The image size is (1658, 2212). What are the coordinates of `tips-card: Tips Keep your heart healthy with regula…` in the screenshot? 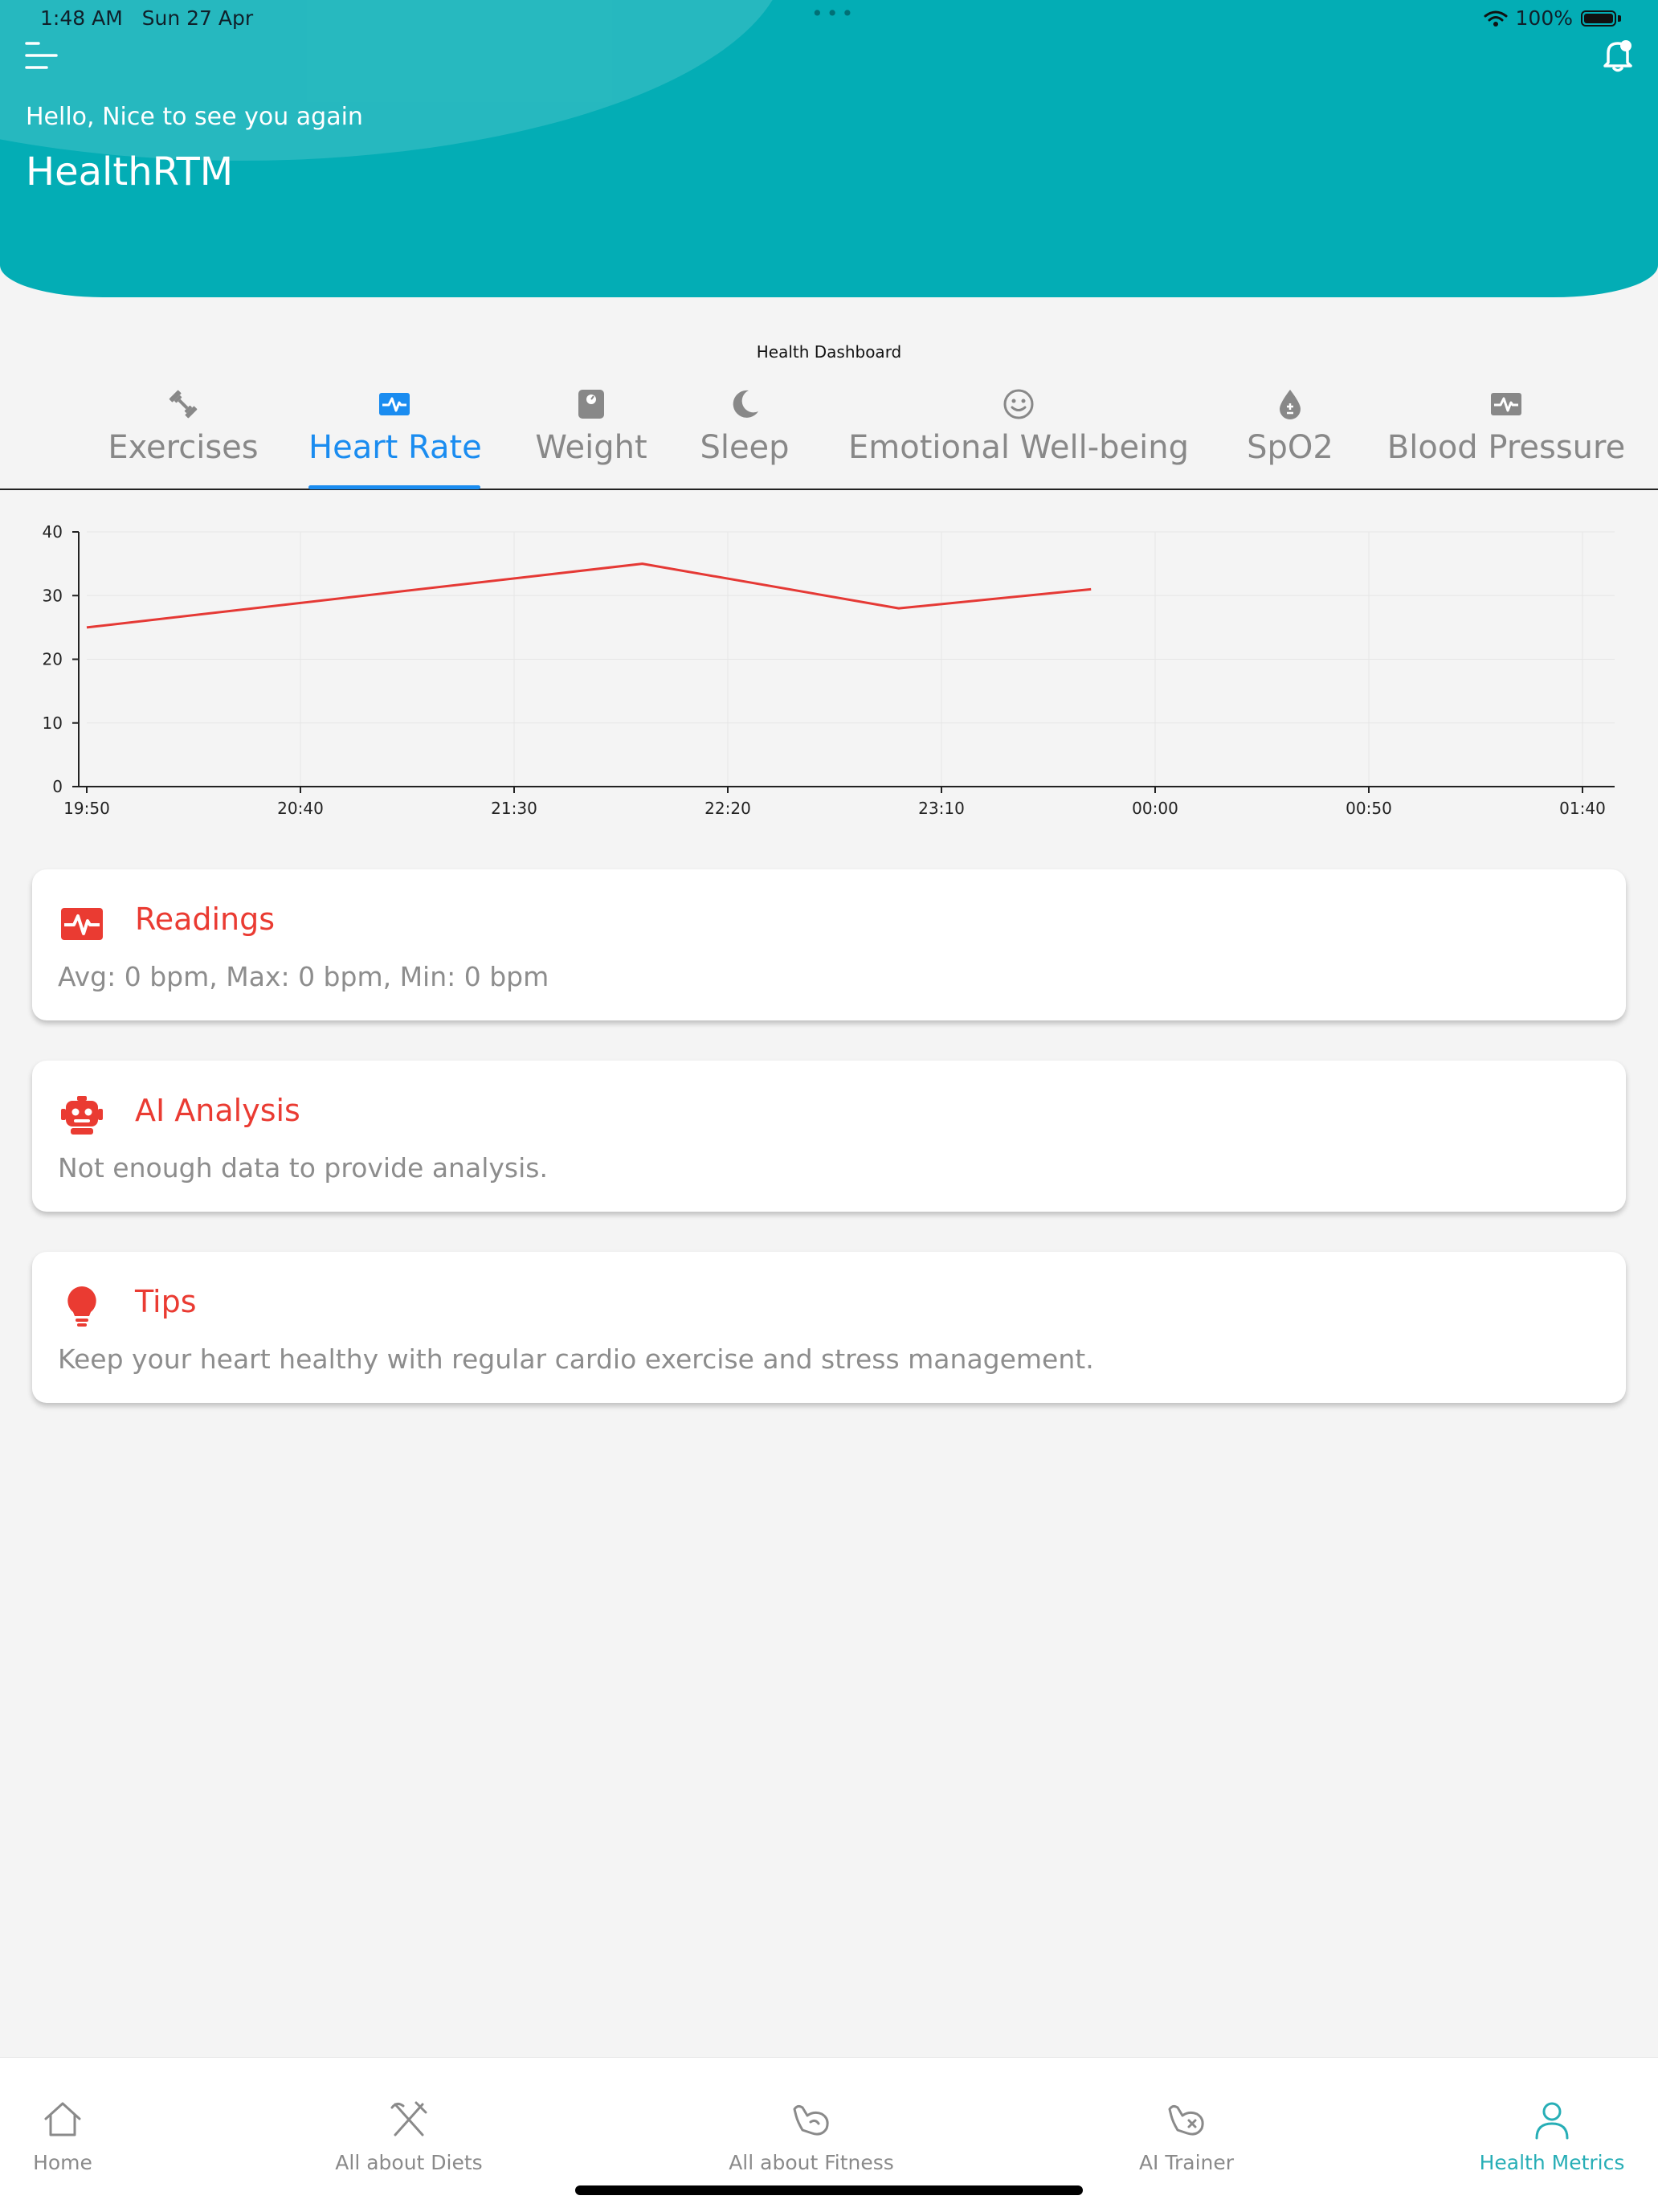 It's located at (829, 1328).